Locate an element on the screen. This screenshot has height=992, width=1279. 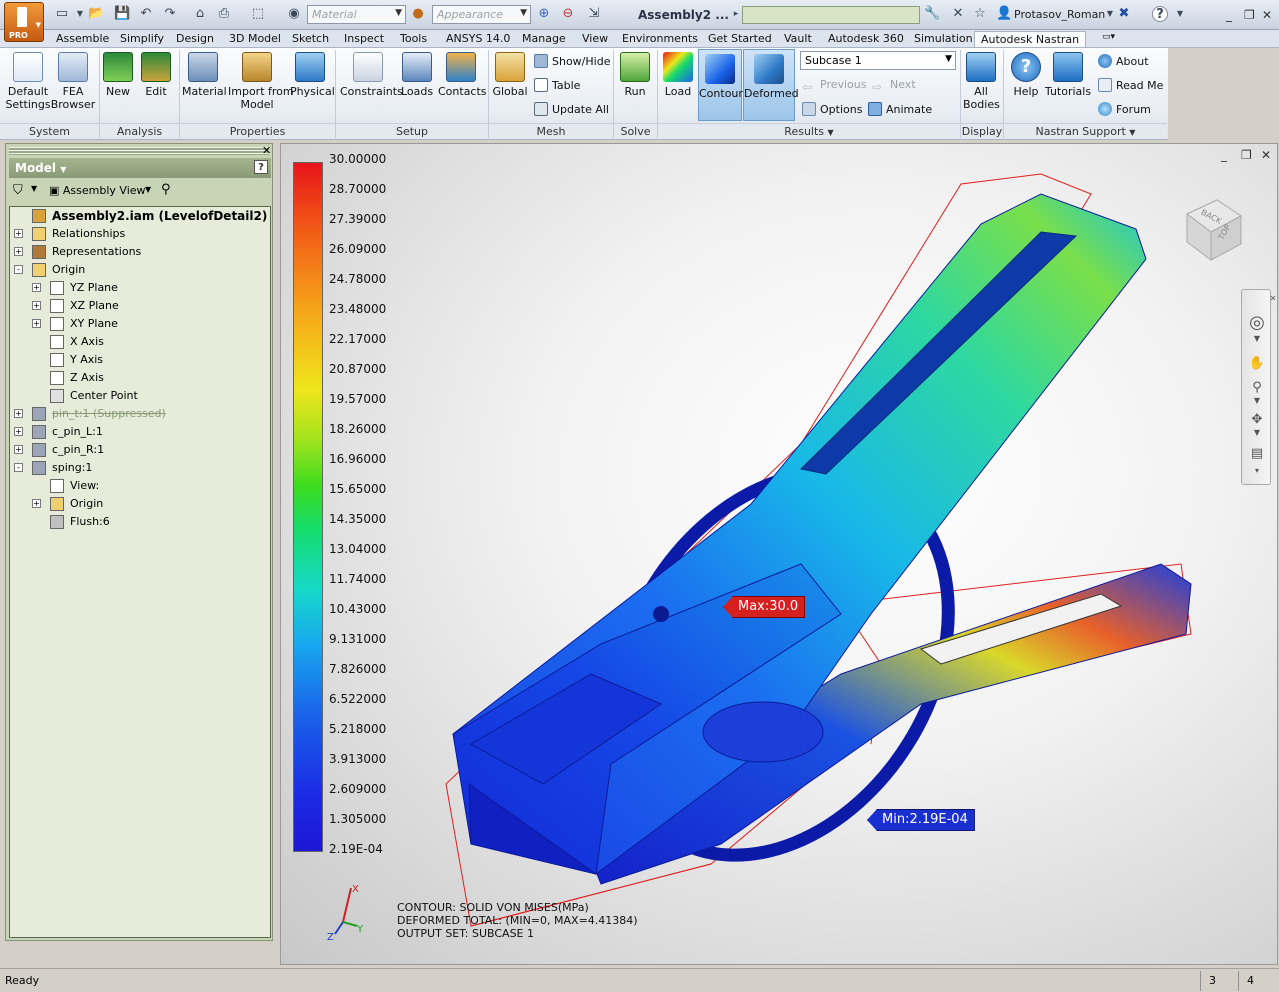
mesh-update-all-button: Update All is located at coordinates (571, 109).